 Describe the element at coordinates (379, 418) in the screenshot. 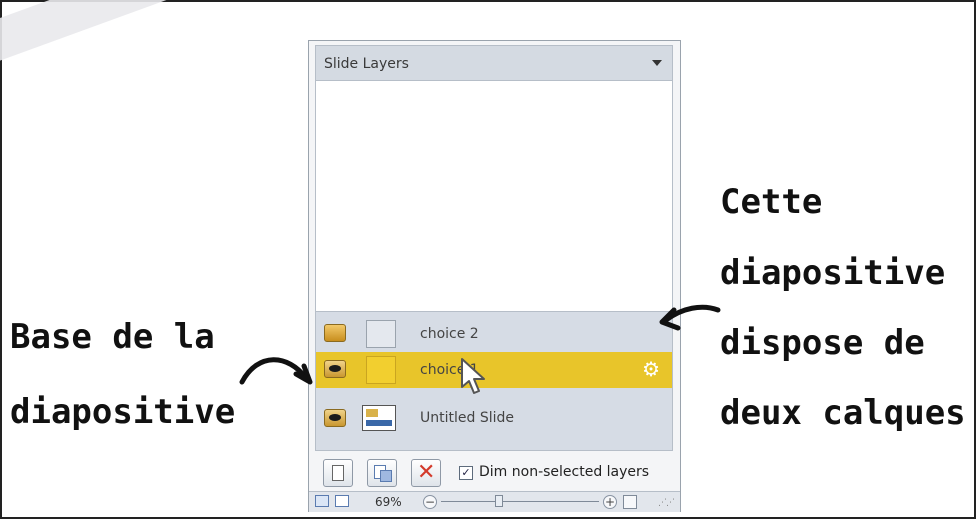

I see `slide-thumbnail` at that location.